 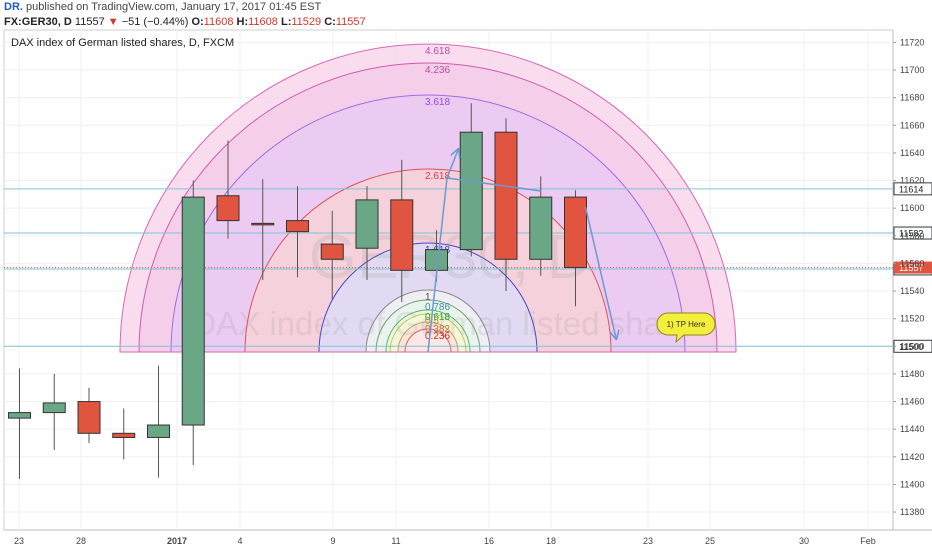 I want to click on y-tick-label: 11720, so click(x=912, y=42).